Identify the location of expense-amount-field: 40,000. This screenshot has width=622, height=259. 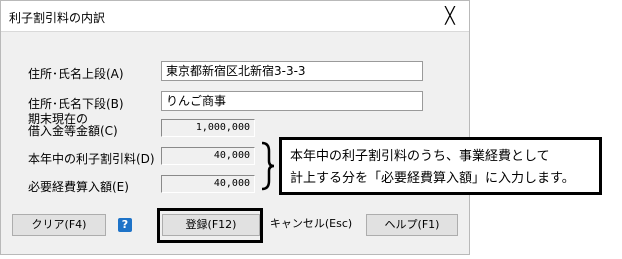
(208, 184).